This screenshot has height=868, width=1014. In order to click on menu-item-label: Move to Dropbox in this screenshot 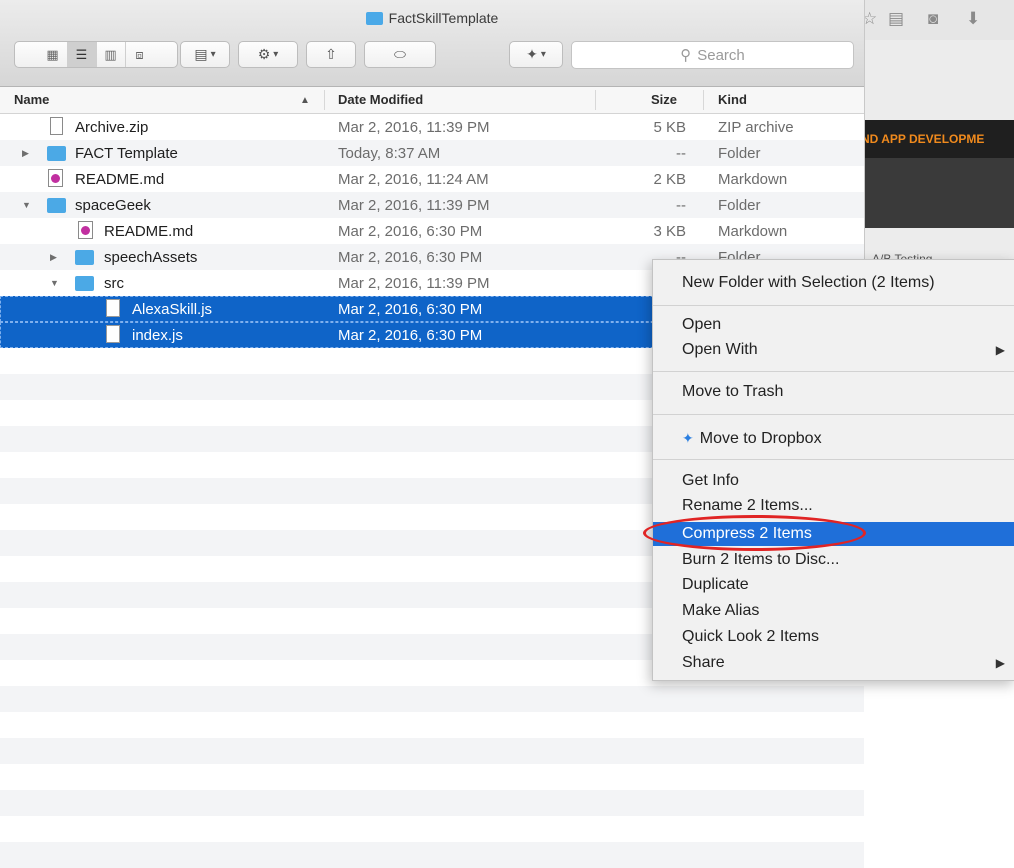, I will do `click(760, 438)`.